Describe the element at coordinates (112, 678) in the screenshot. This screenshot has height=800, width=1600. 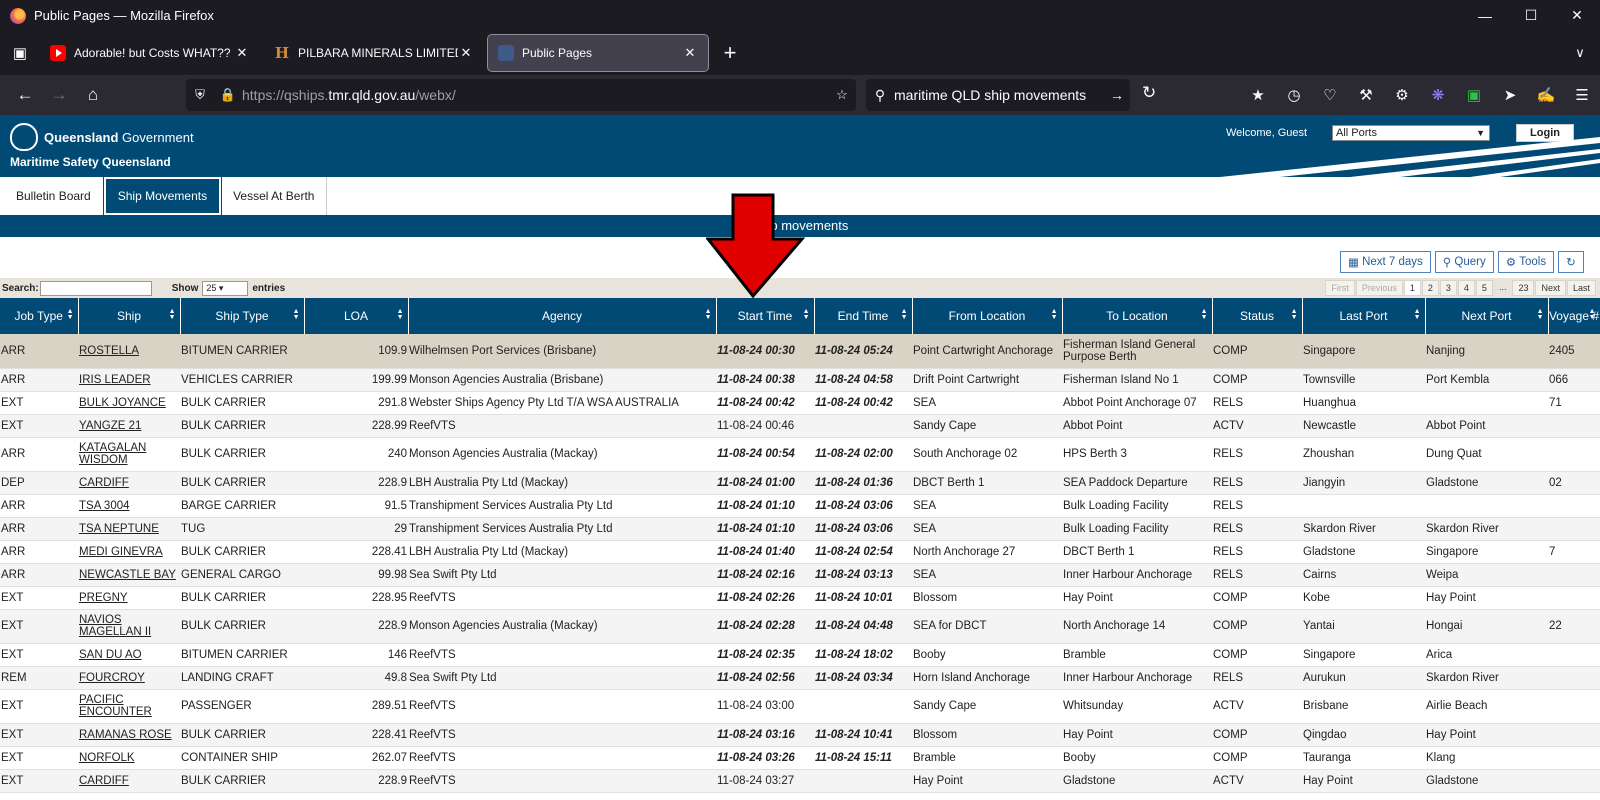
I see `ship-link: FOURCROY` at that location.